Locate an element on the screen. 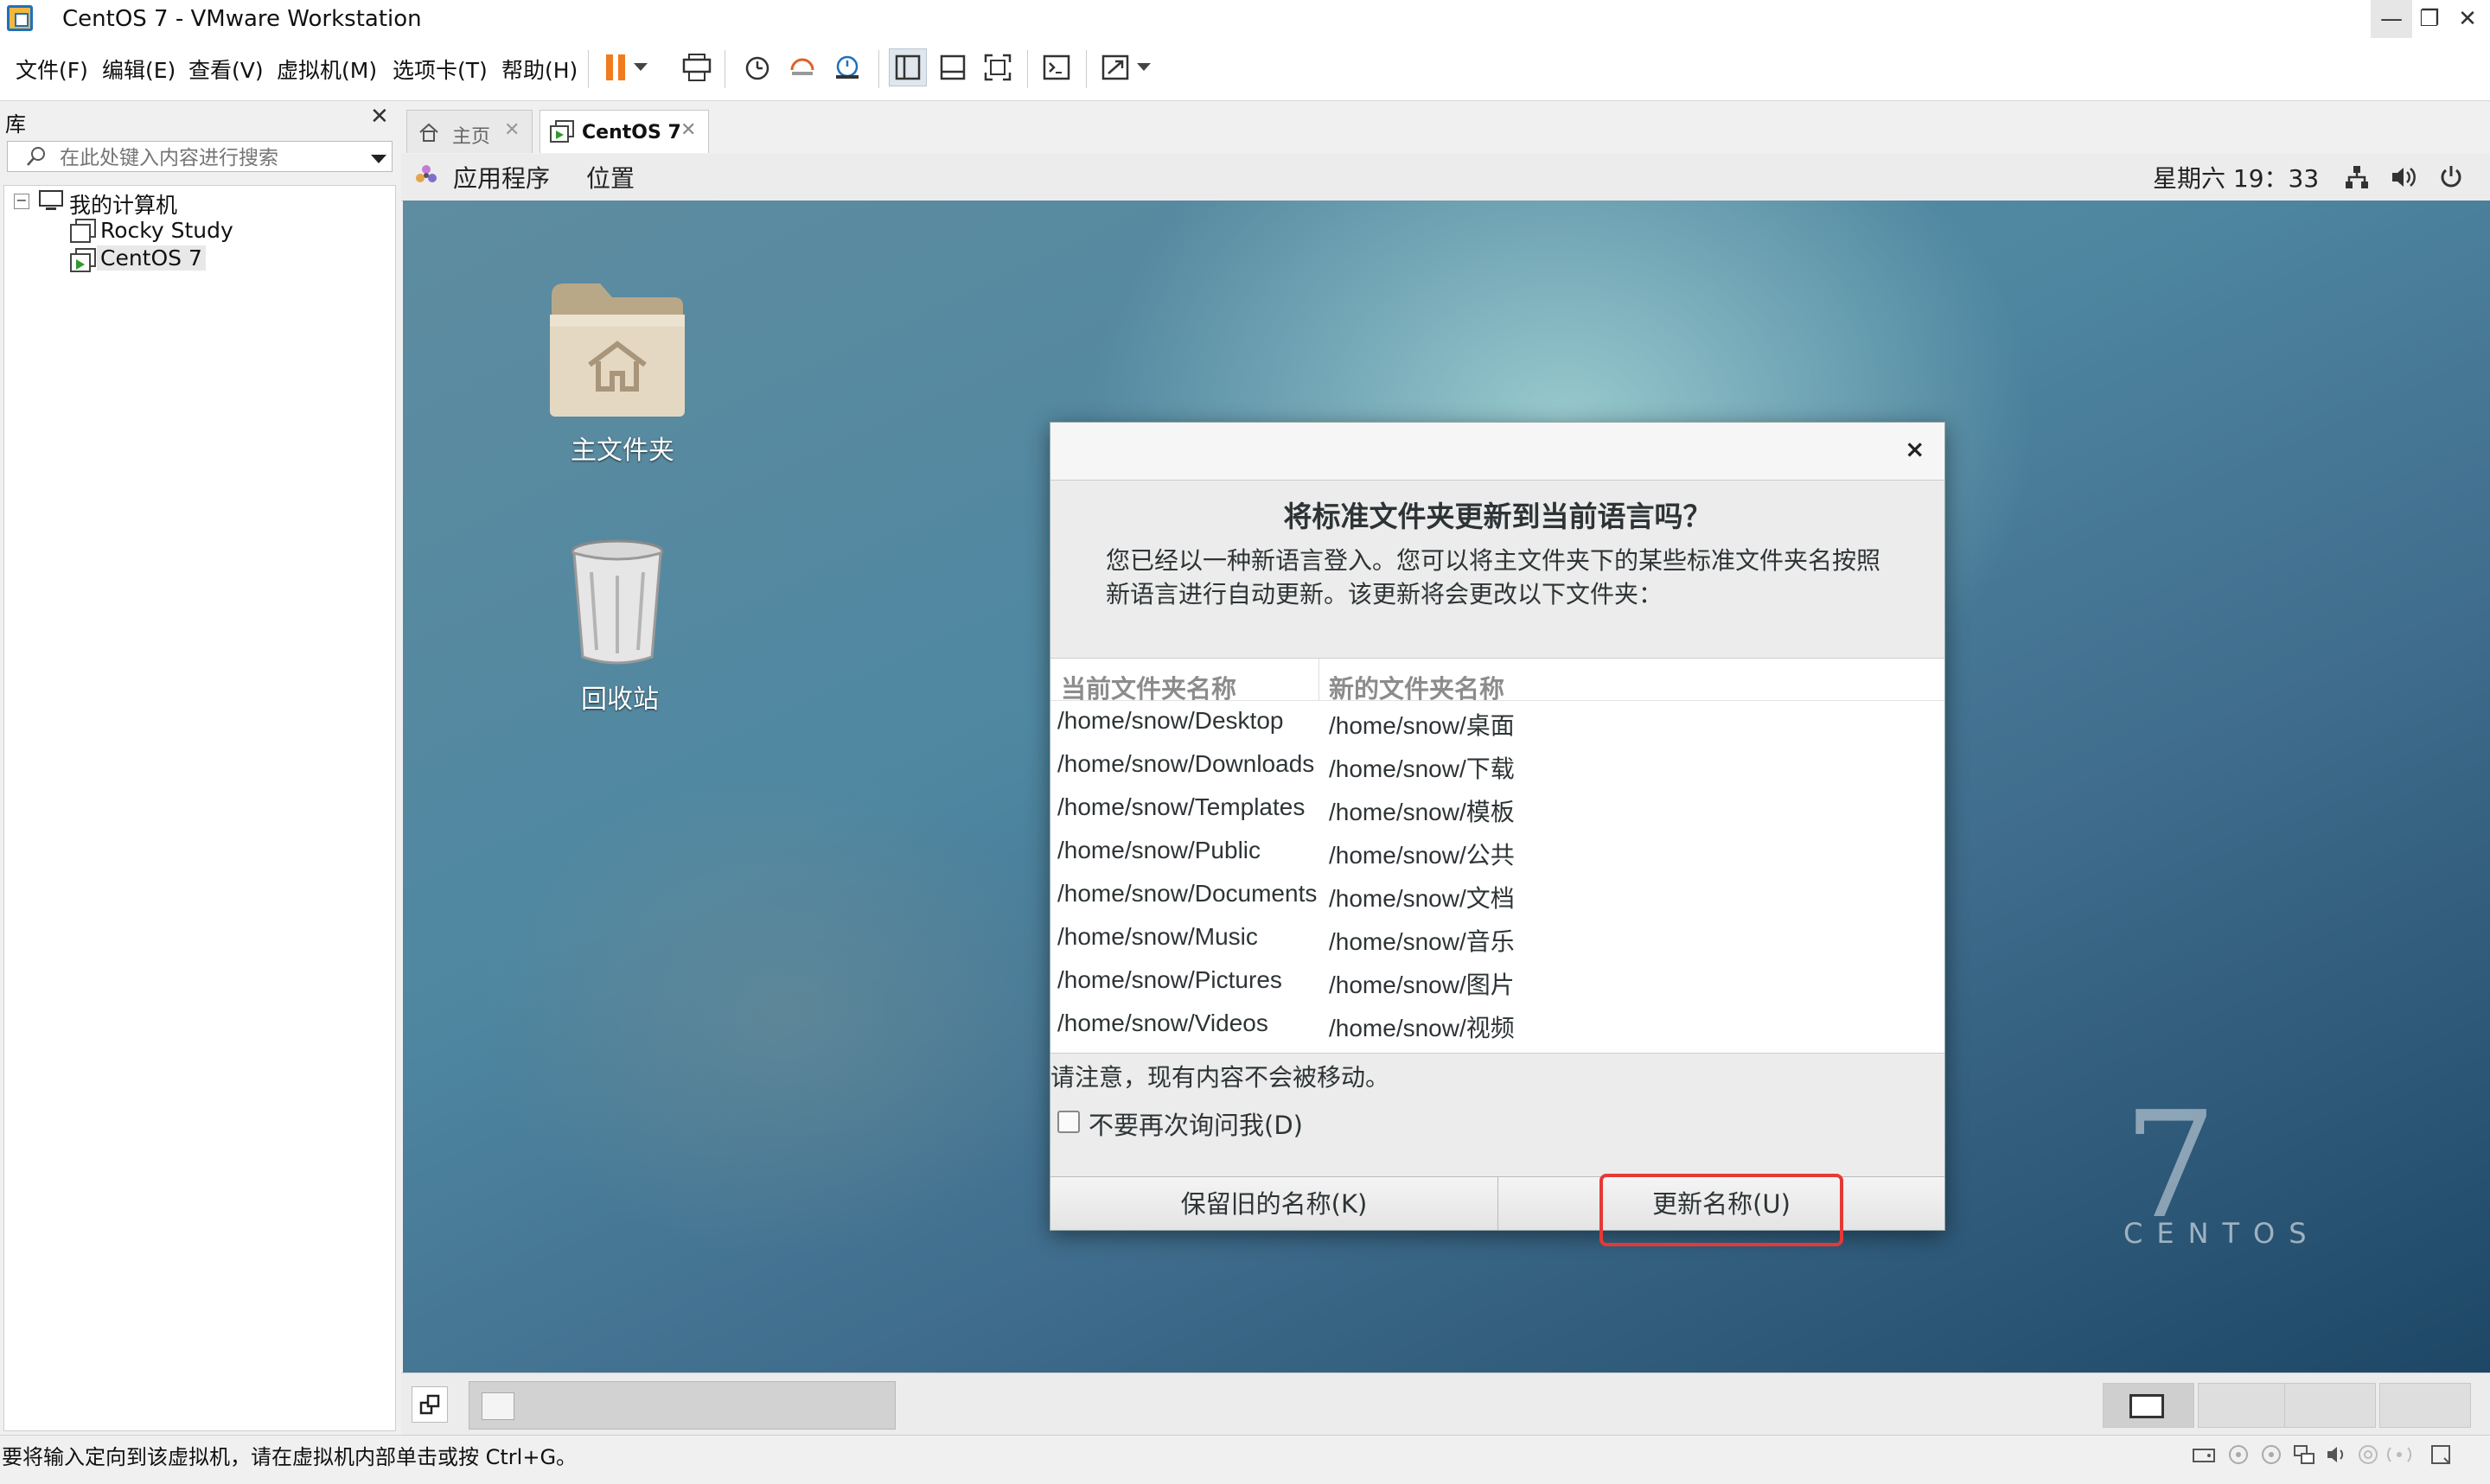 Image resolution: width=2490 pixels, height=1484 pixels. snapshot-icon is located at coordinates (757, 67).